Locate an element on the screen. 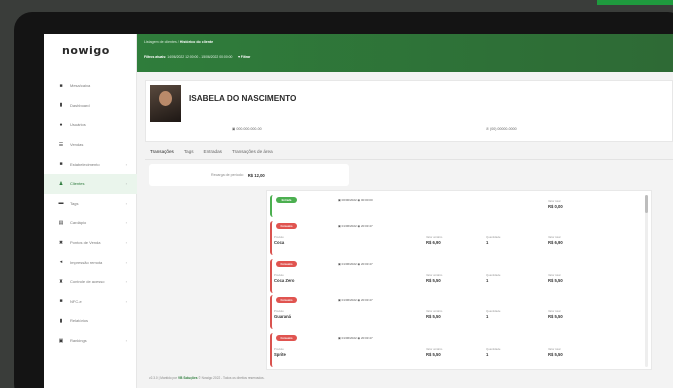 This screenshot has height=388, width=673. sidebar-item-11: ■ NFC-e › is located at coordinates (90, 302).